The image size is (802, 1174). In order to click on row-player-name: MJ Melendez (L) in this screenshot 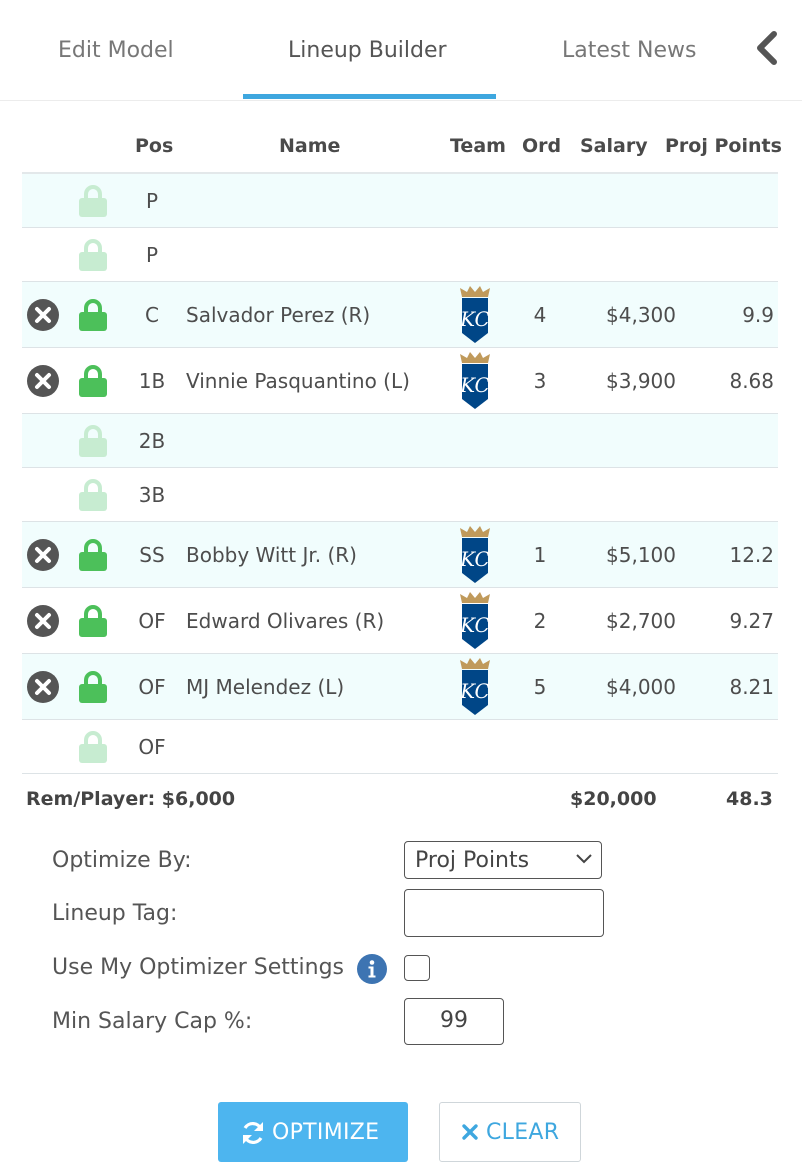, I will do `click(265, 687)`.